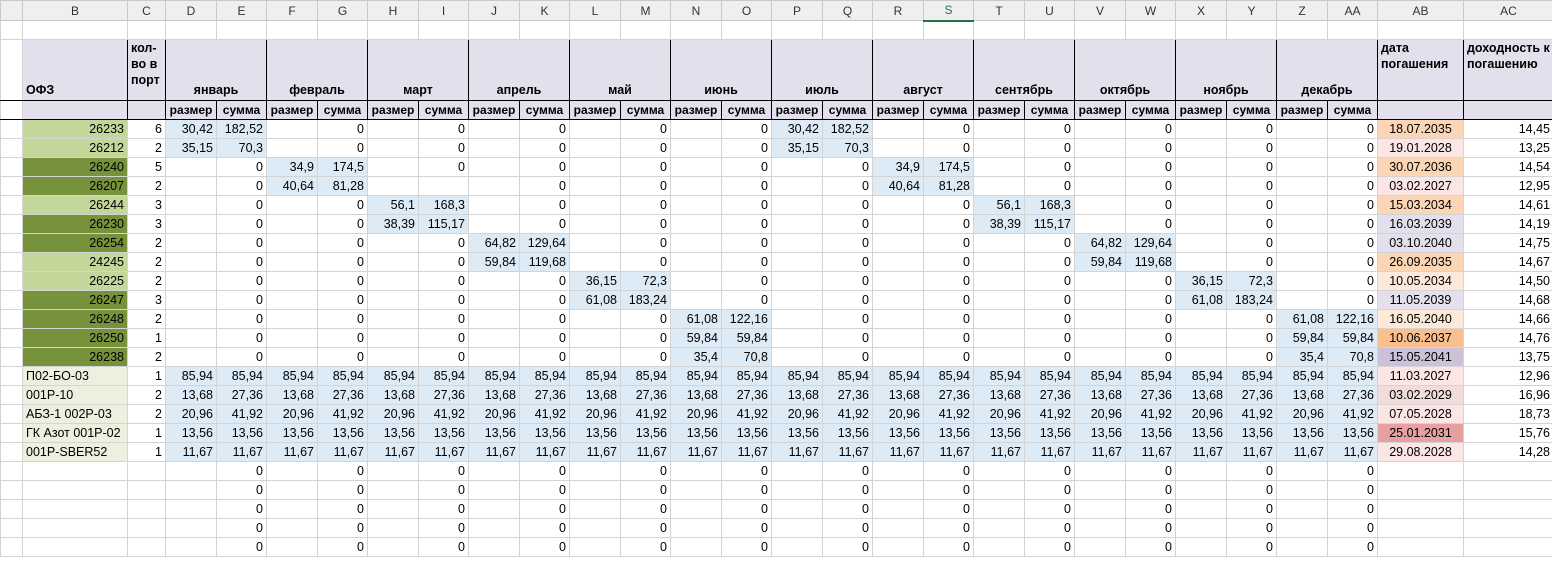 Image resolution: width=1552 pixels, height=576 pixels. Describe the element at coordinates (822, 70) in the screenshot. I see `header-month-6: июль` at that location.